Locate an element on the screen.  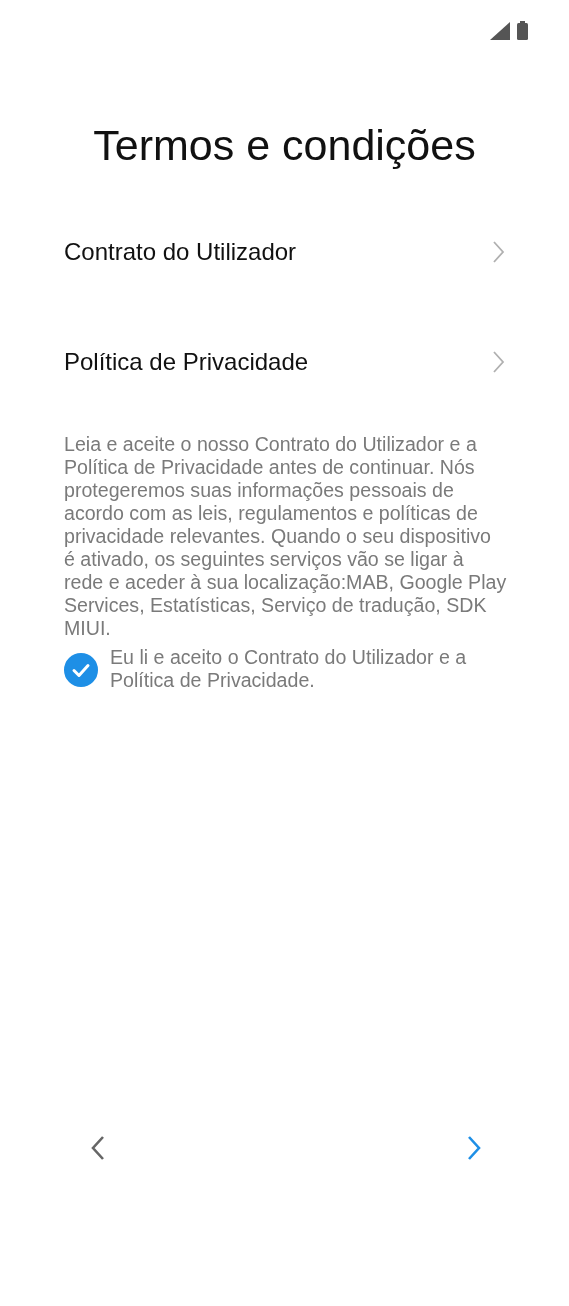
settings-link: Contrato do Utilizador is located at coordinates (284, 252).